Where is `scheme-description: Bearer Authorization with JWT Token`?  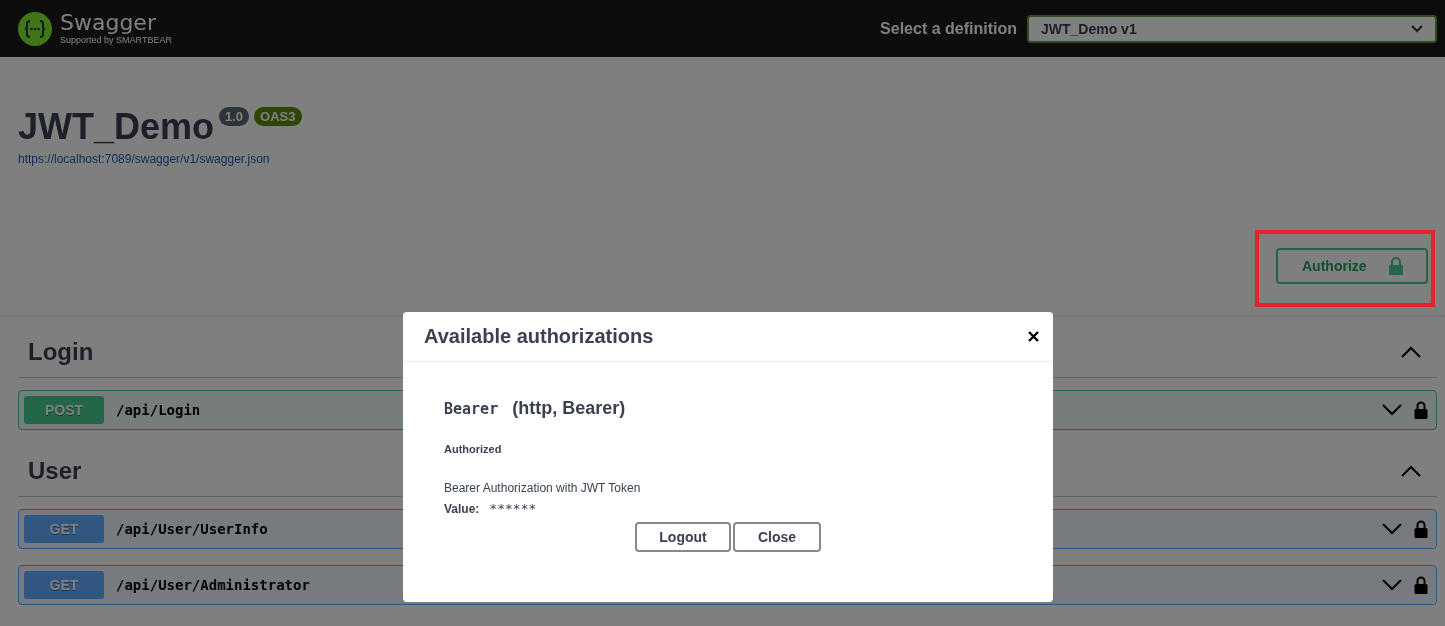
scheme-description: Bearer Authorization with JWT Token is located at coordinates (543, 488).